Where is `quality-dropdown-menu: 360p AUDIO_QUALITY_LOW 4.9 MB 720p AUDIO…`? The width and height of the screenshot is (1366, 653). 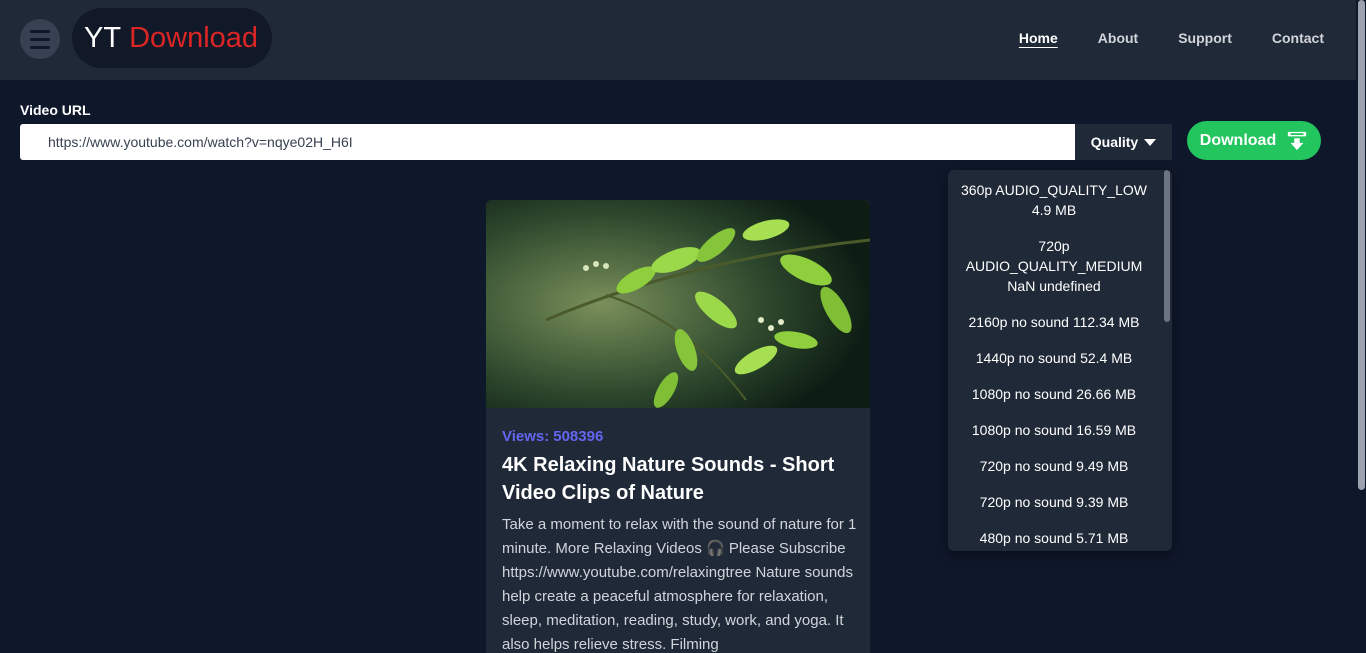 quality-dropdown-menu: 360p AUDIO_QUALITY_LOW 4.9 MB 720p AUDIO… is located at coordinates (1060, 360).